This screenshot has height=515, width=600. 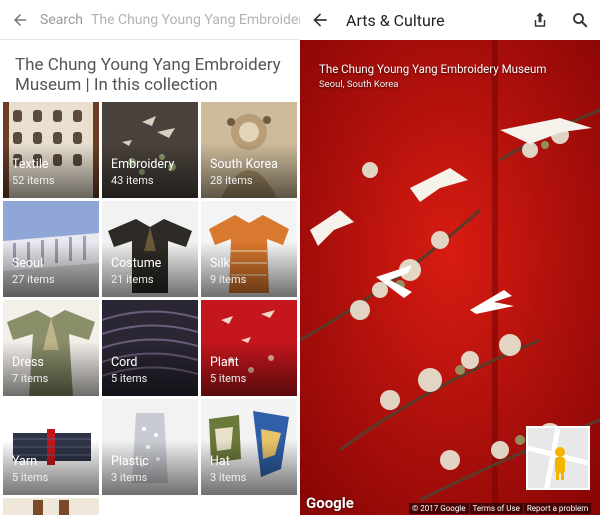 What do you see at coordinates (220, 263) in the screenshot?
I see `tile-label: Silk` at bounding box center [220, 263].